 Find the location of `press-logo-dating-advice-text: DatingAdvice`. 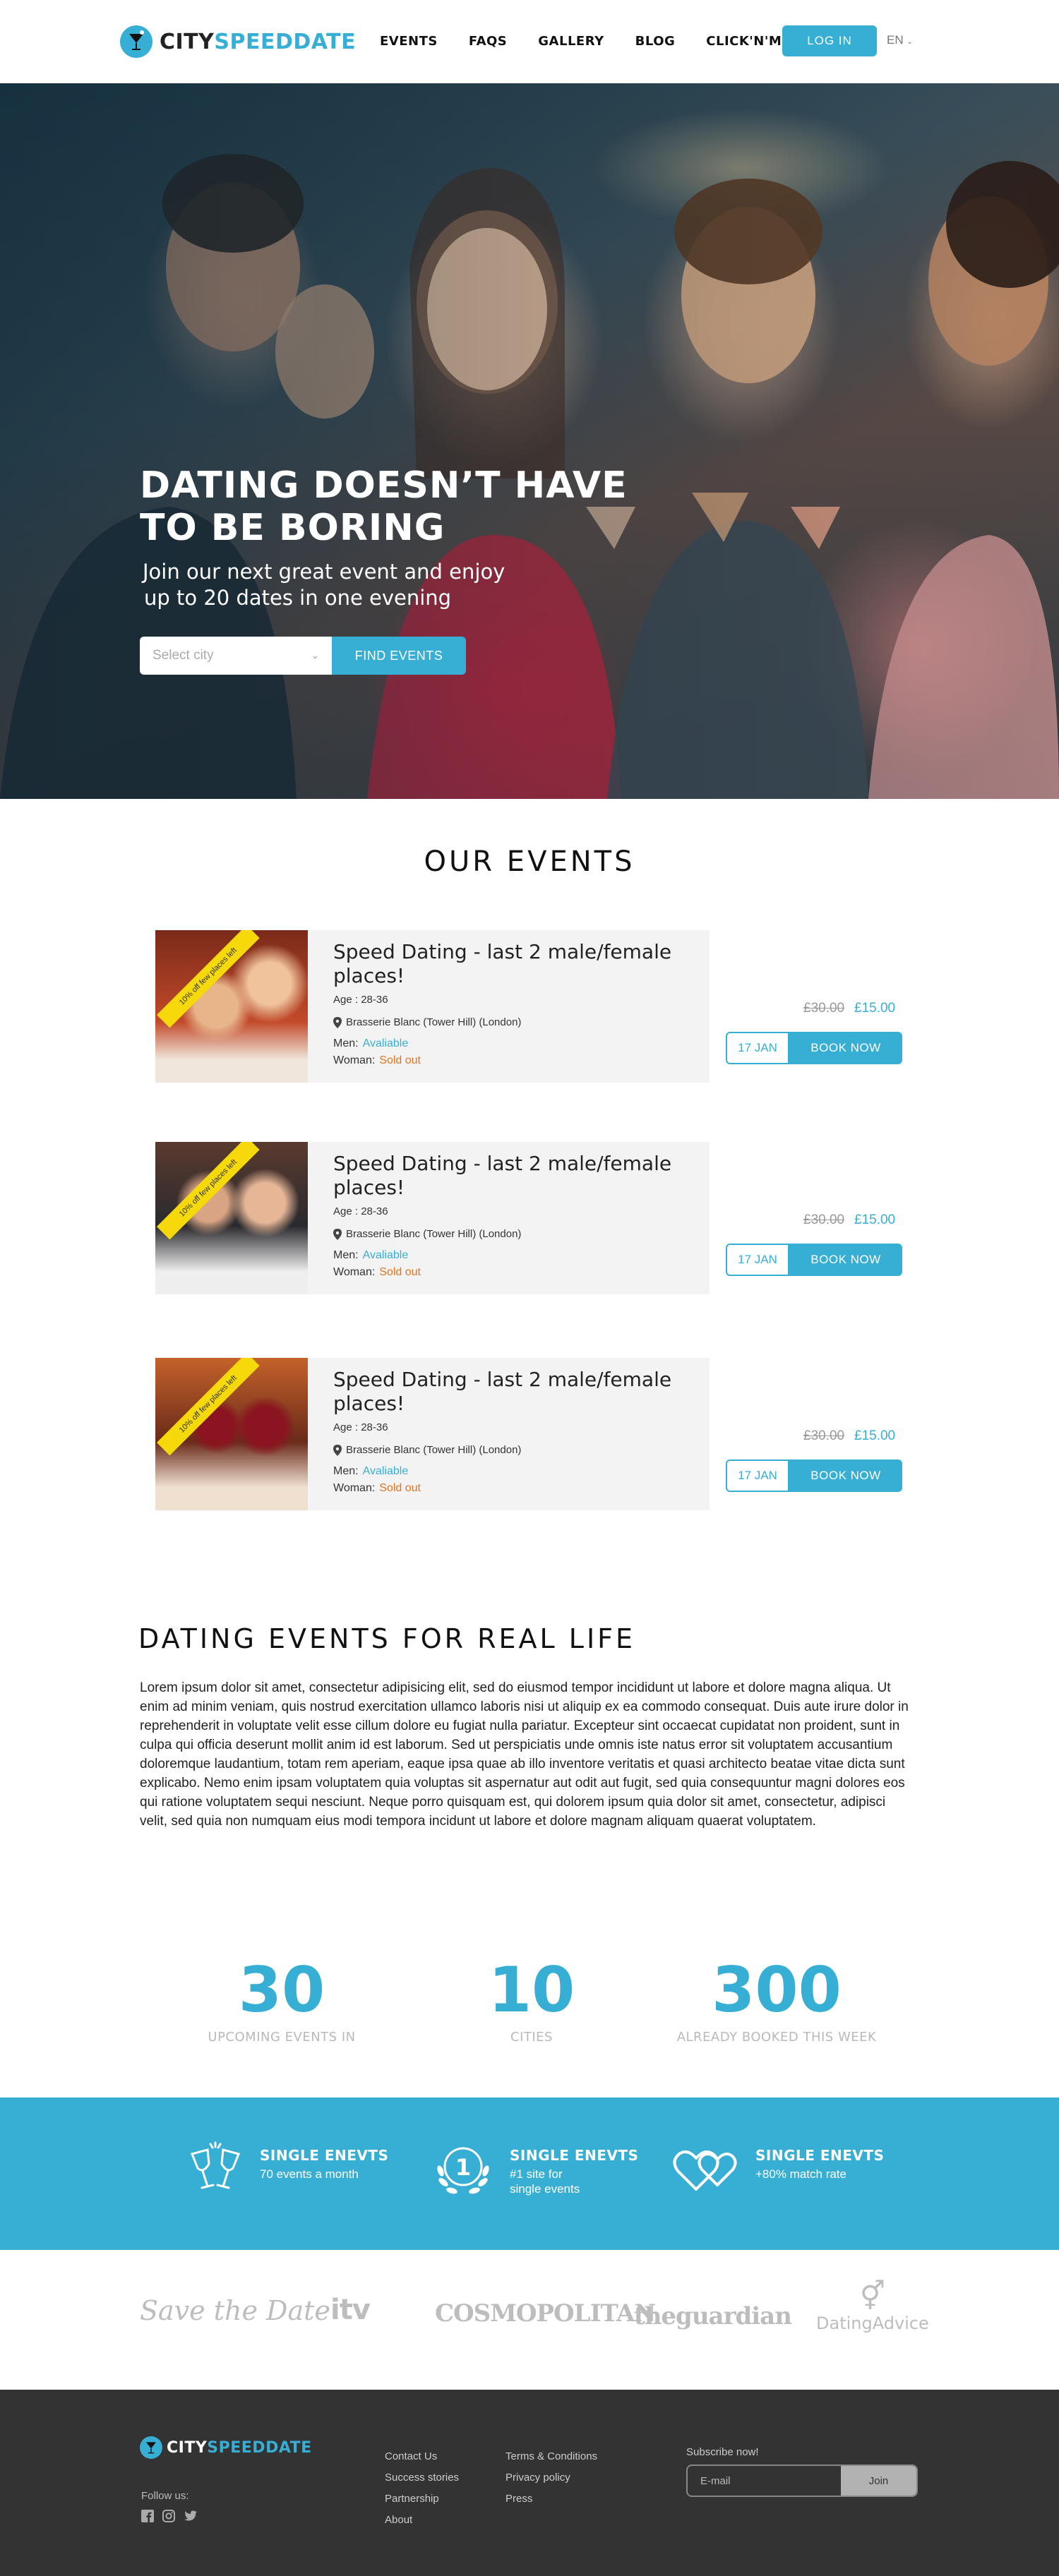

press-logo-dating-advice-text: DatingAdvice is located at coordinates (872, 2323).